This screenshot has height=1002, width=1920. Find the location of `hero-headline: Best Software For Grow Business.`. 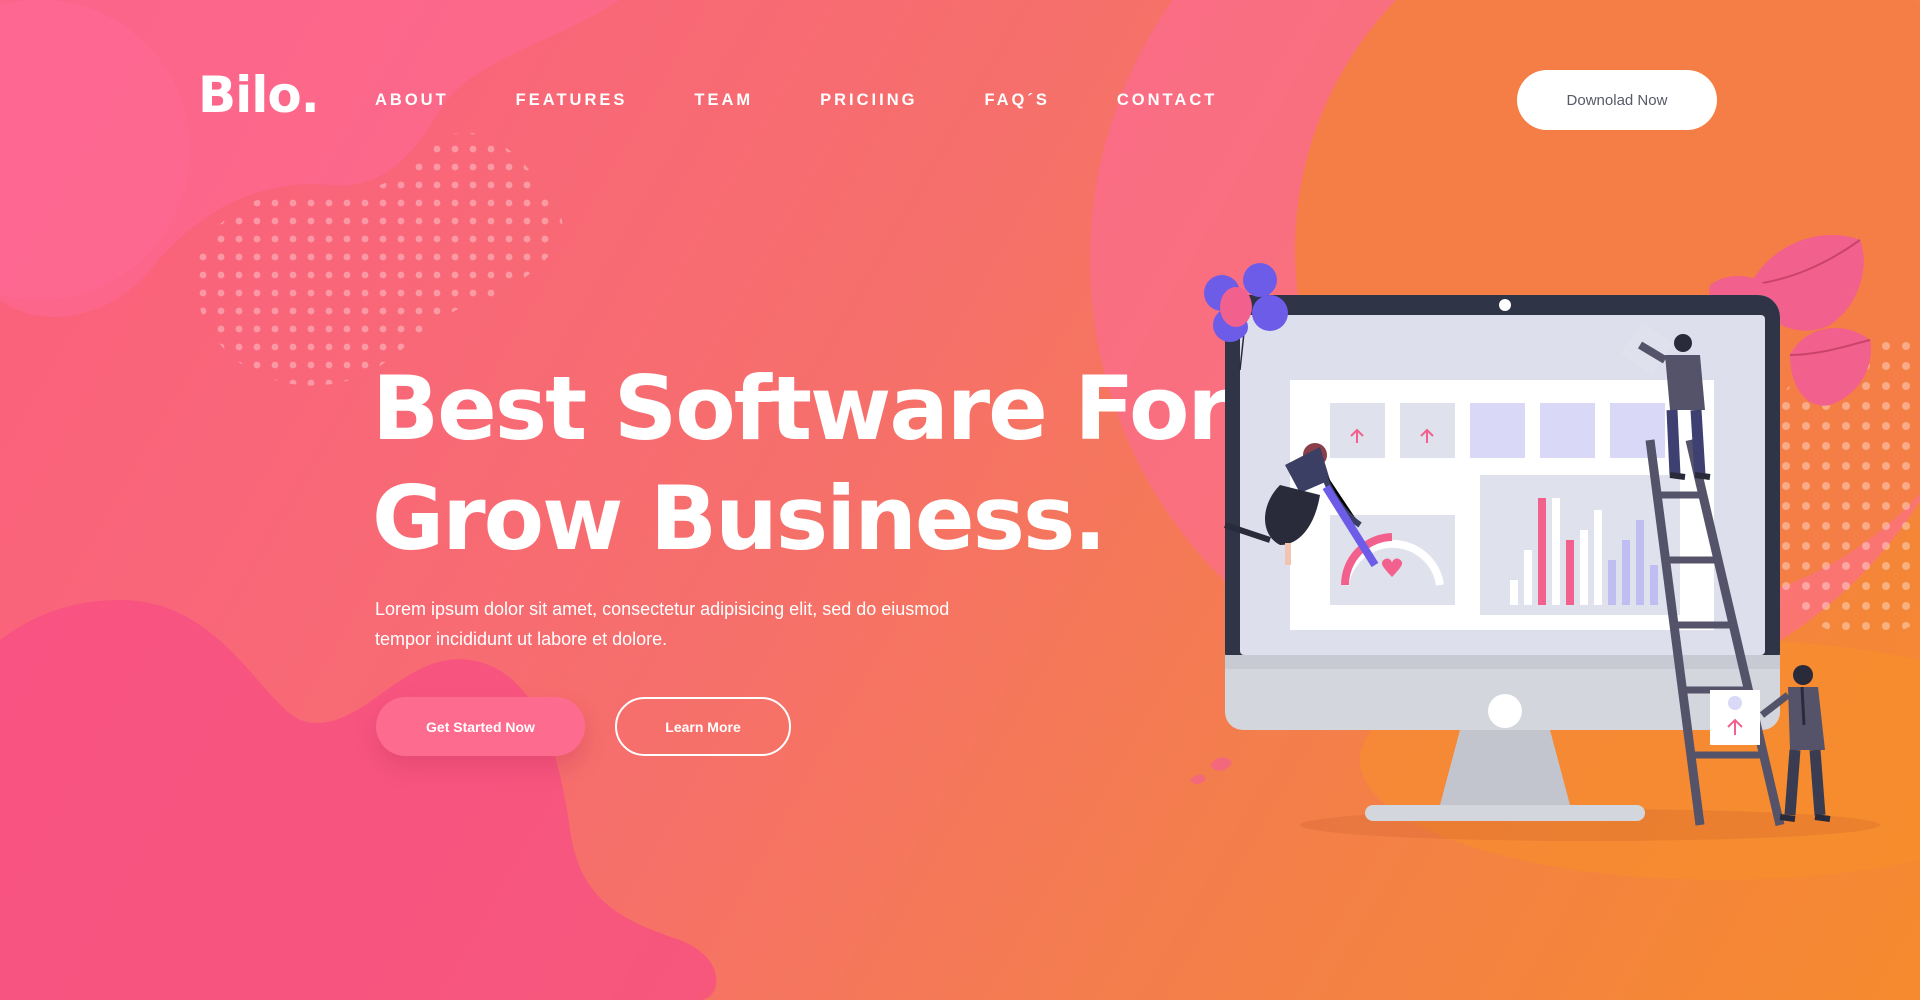

hero-headline: Best Software For Grow Business. is located at coordinates (801, 464).